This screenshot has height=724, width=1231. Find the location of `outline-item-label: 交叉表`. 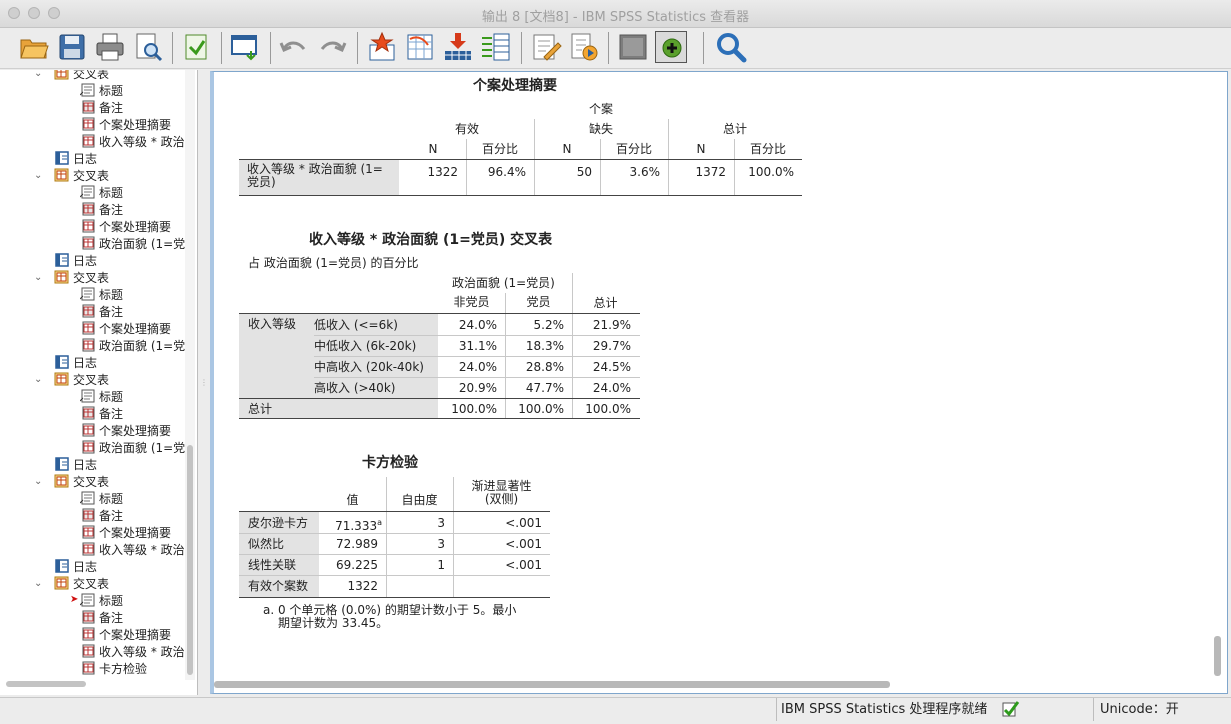

outline-item-label: 交叉表 is located at coordinates (91, 75).